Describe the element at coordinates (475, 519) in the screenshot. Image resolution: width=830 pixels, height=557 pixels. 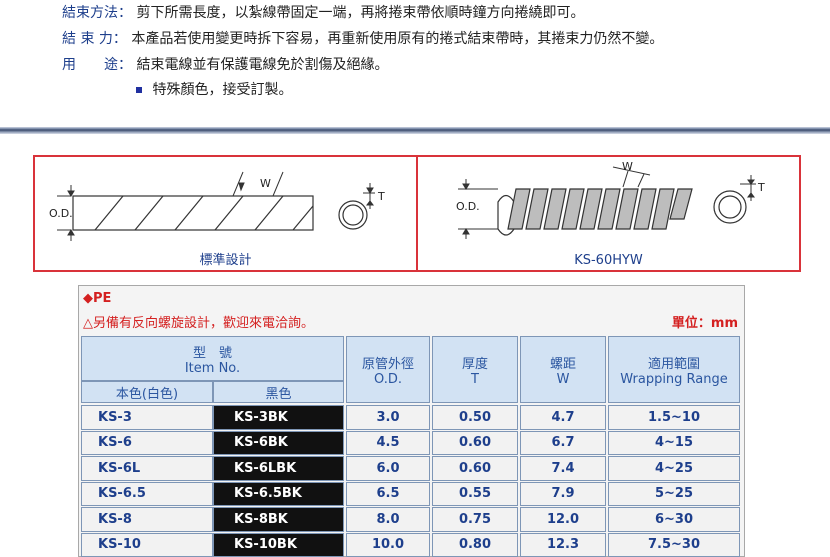
I see `cell-thickness: 0.75` at that location.